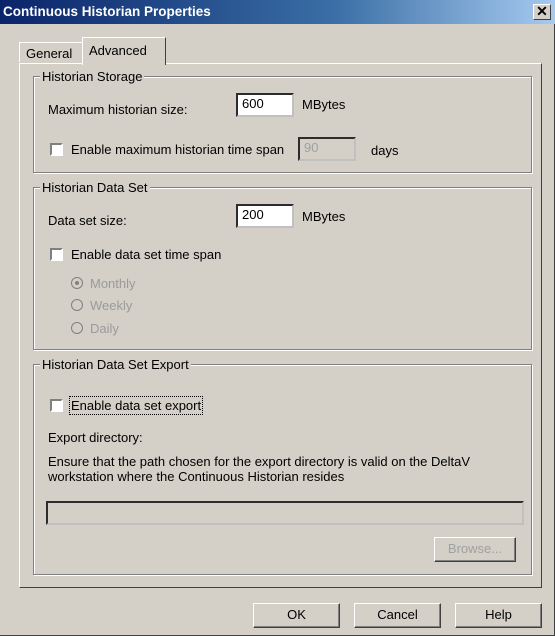 The width and height of the screenshot is (555, 636). Describe the element at coordinates (327, 149) in the screenshot. I see `max-timespan-days-field: 90` at that location.